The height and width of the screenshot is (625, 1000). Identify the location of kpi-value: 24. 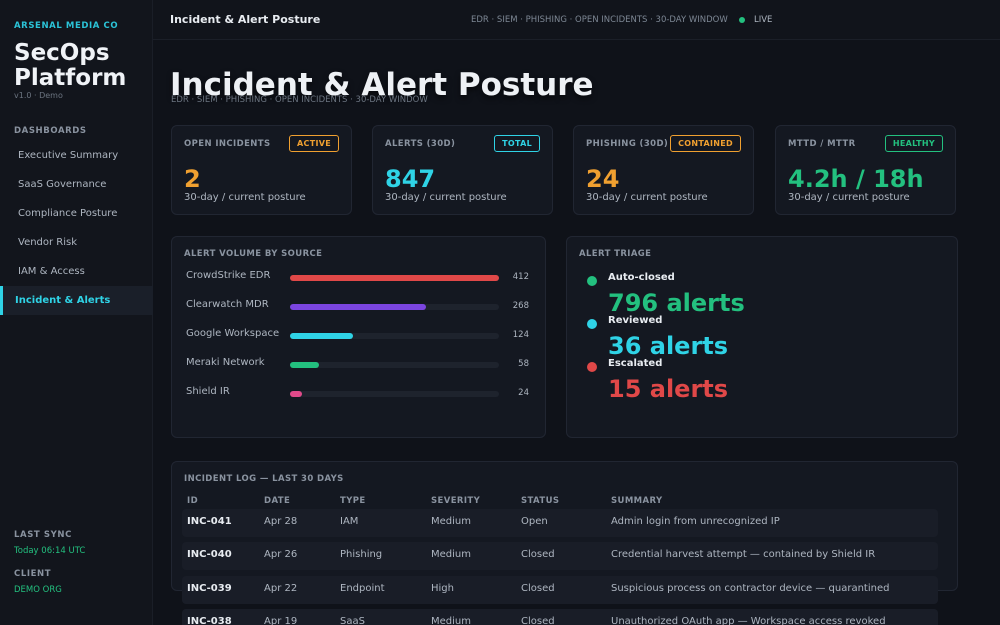
(603, 179).